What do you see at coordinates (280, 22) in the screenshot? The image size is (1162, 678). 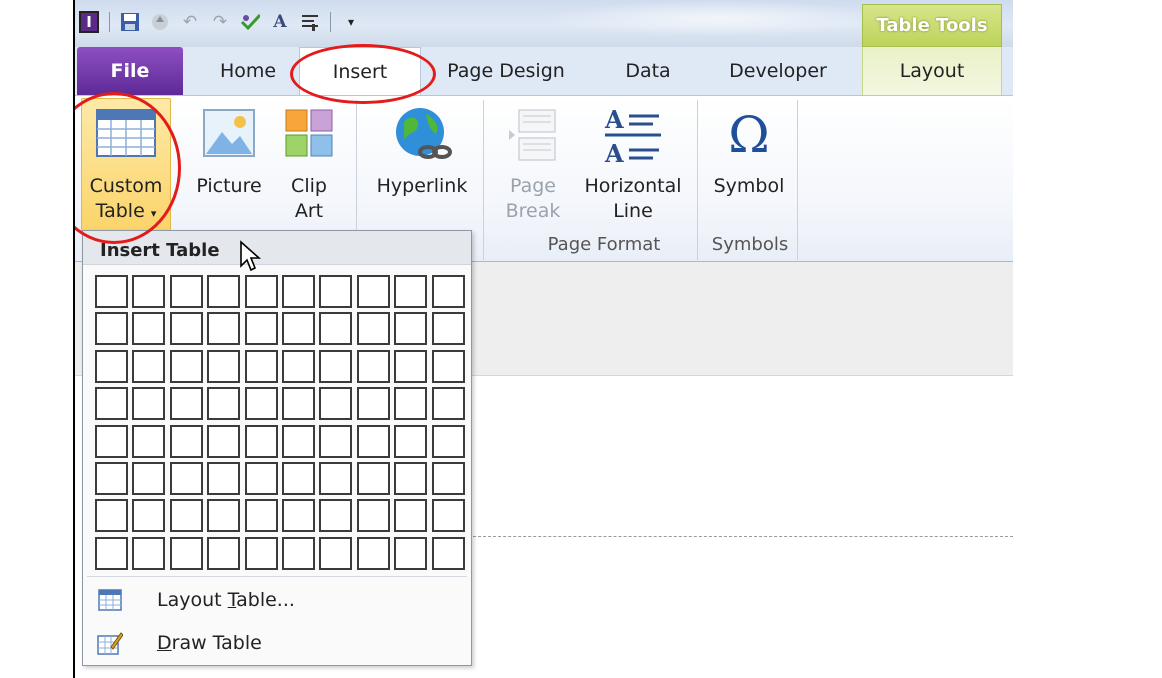 I see `font-icon: A` at bounding box center [280, 22].